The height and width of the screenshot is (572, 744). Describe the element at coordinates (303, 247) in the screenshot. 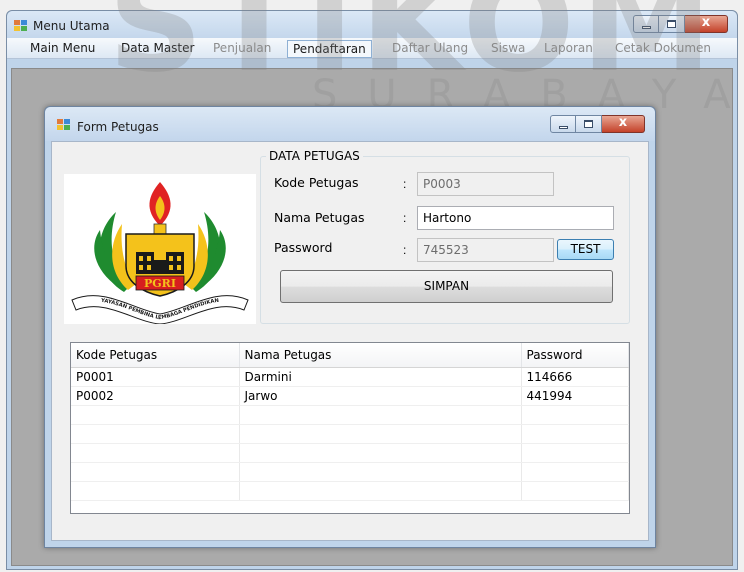

I see `password-label: Password` at that location.